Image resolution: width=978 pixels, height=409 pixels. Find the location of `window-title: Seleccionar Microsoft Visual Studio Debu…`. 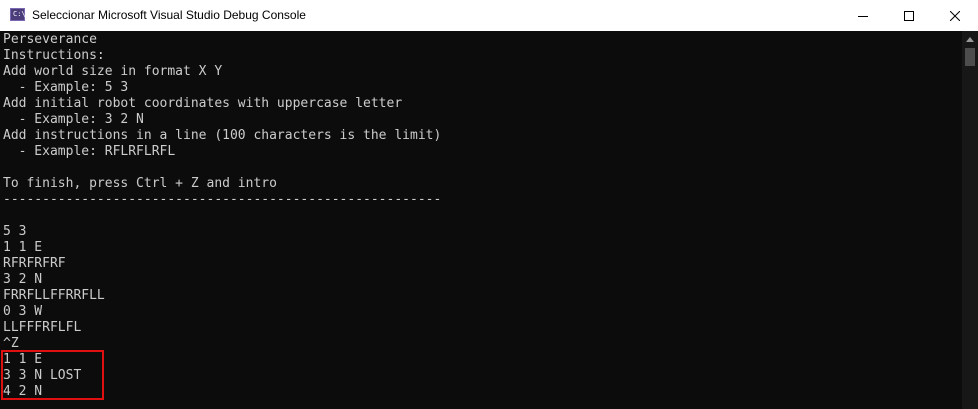

window-title: Seleccionar Microsoft Visual Studio Debu… is located at coordinates (169, 15).